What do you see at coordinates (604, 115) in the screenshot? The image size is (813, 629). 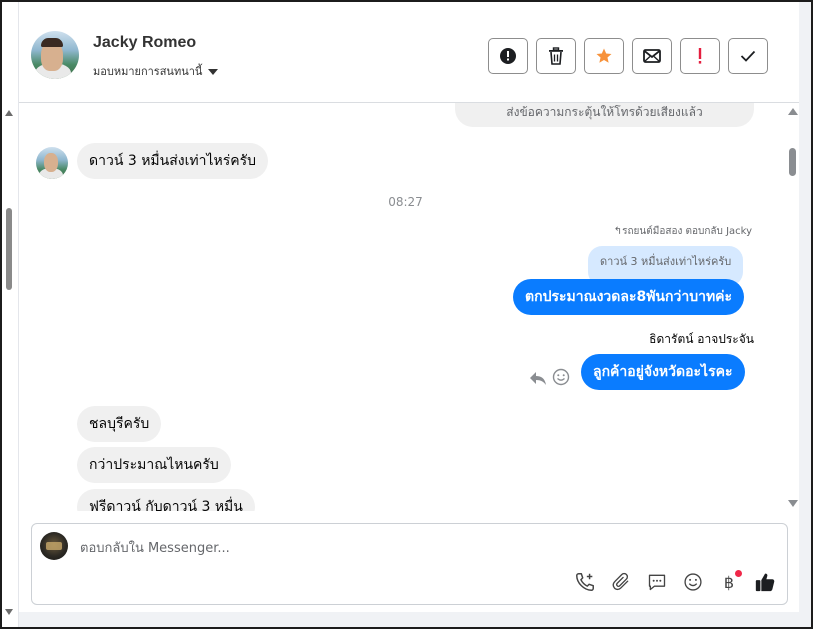 I see `previous-outgoing-message: ส่งข้อความกระตุ้นให้โทรด้วยเสียงแล้ว` at bounding box center [604, 115].